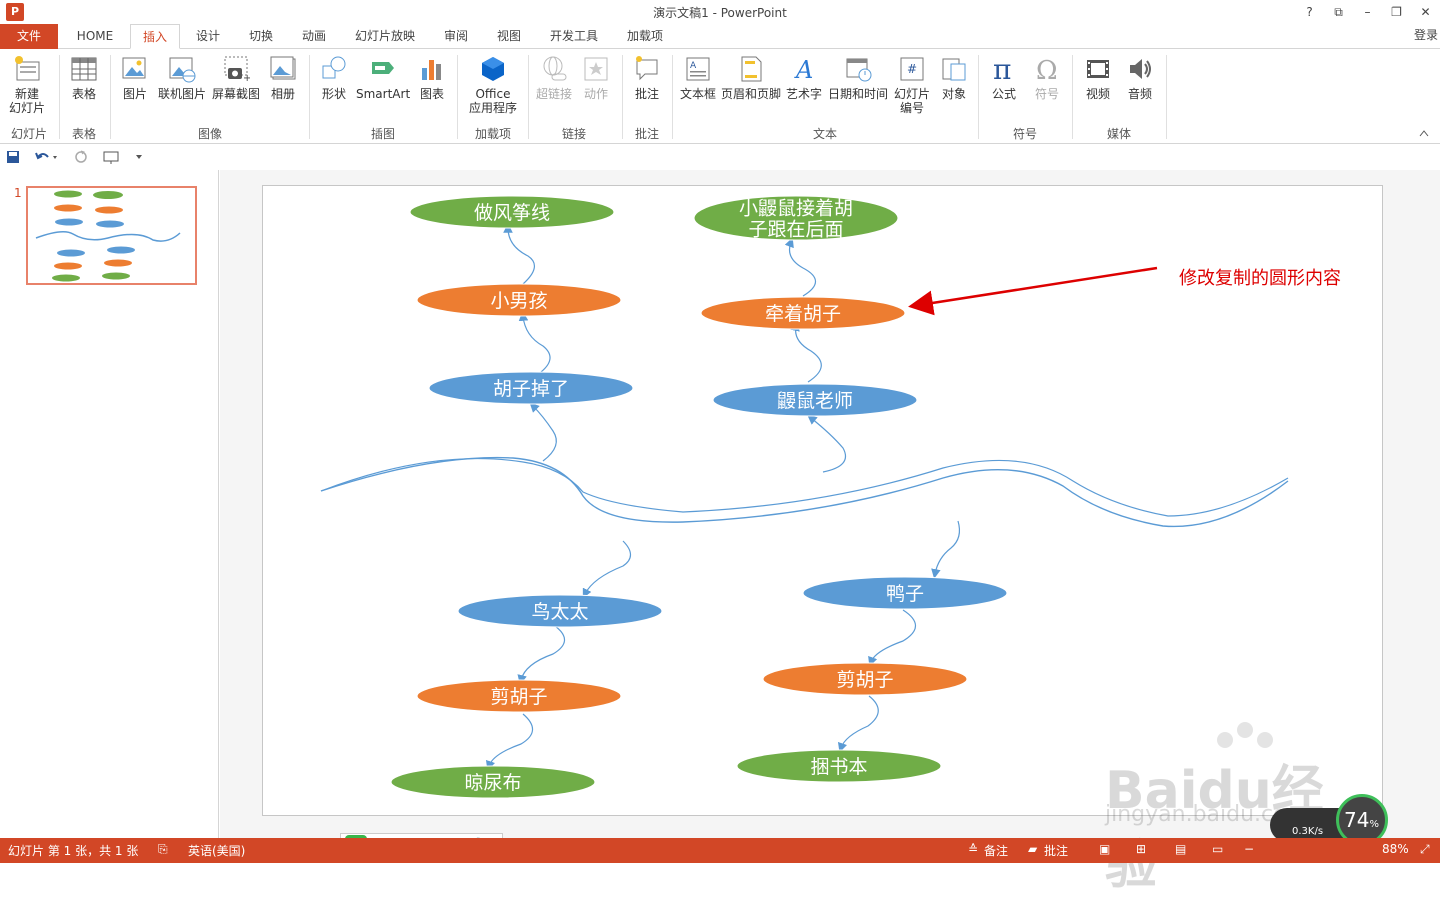  I want to click on photo-album-label: 相册, so click(282, 94).